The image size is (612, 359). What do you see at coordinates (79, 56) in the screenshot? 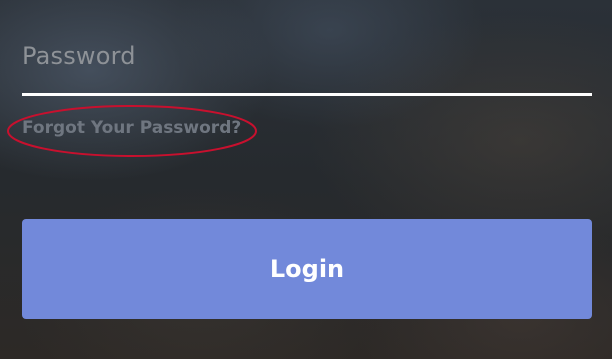
I see `password-placeholder: Password` at bounding box center [79, 56].